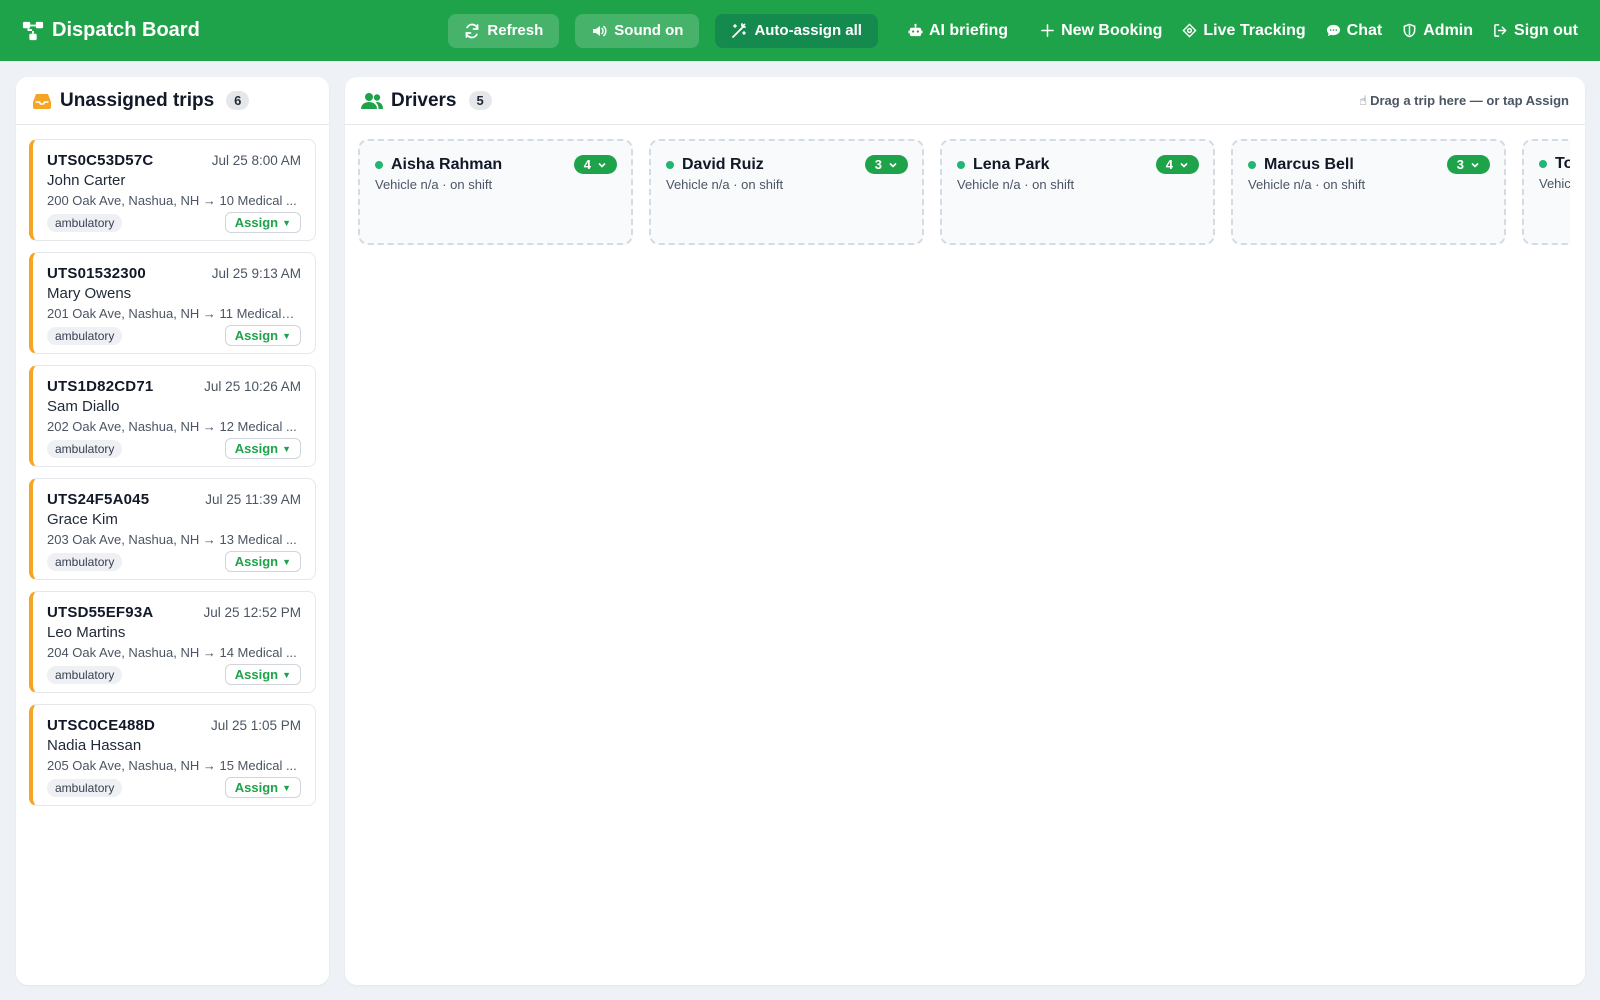  Describe the element at coordinates (238, 100) in the screenshot. I see `unassigned-count-badge: 6` at that location.